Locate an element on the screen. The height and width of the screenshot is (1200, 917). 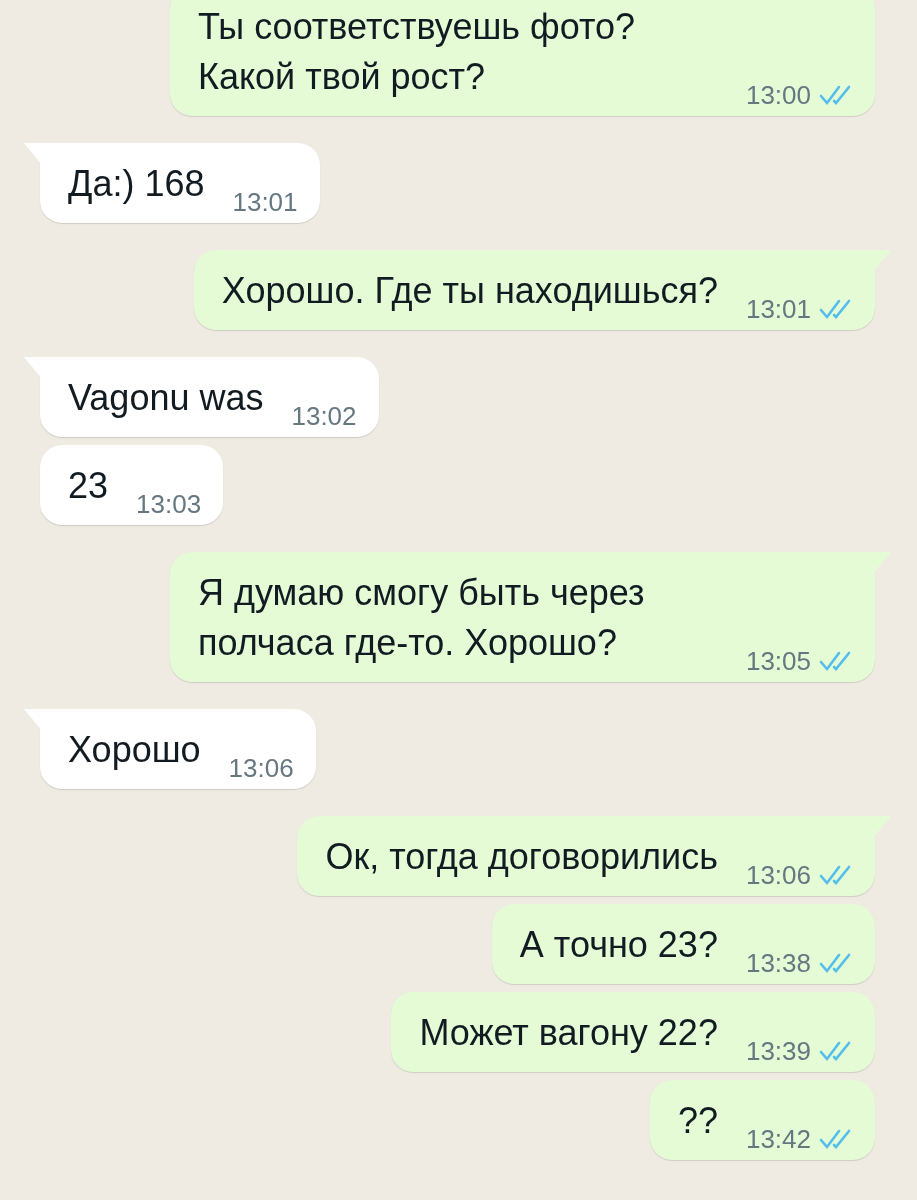
message-time: 13:05 is located at coordinates (778, 661).